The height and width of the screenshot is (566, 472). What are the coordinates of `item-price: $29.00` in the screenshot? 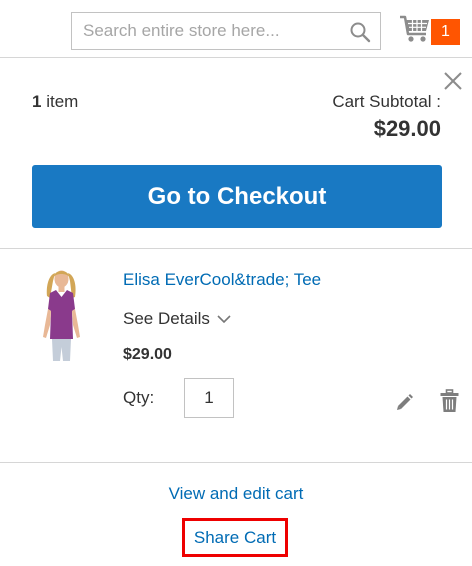 It's located at (147, 354).